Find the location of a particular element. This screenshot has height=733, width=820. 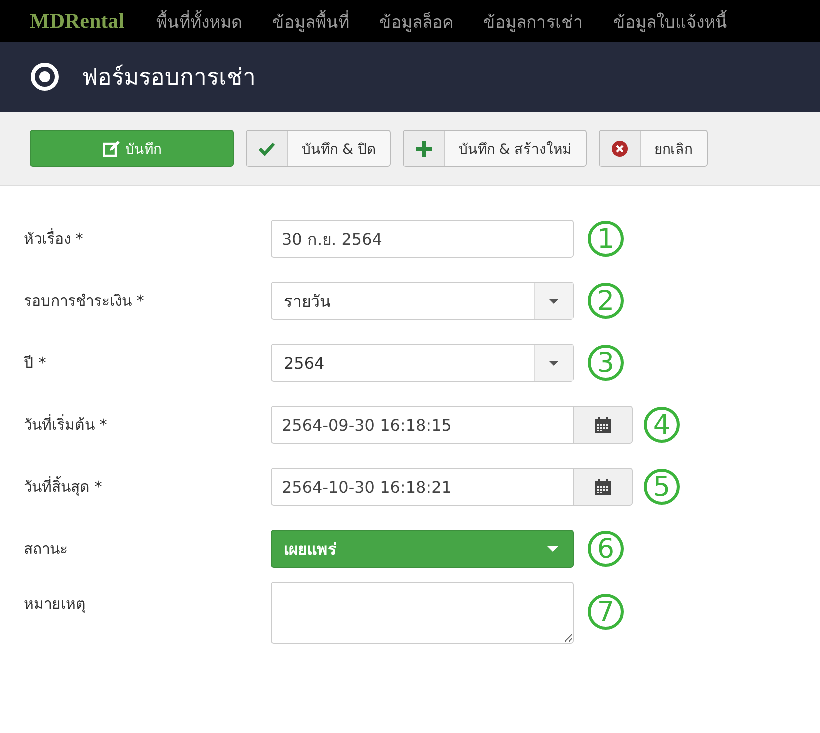

nav-link: ข้อมูลการเช่า is located at coordinates (533, 21).